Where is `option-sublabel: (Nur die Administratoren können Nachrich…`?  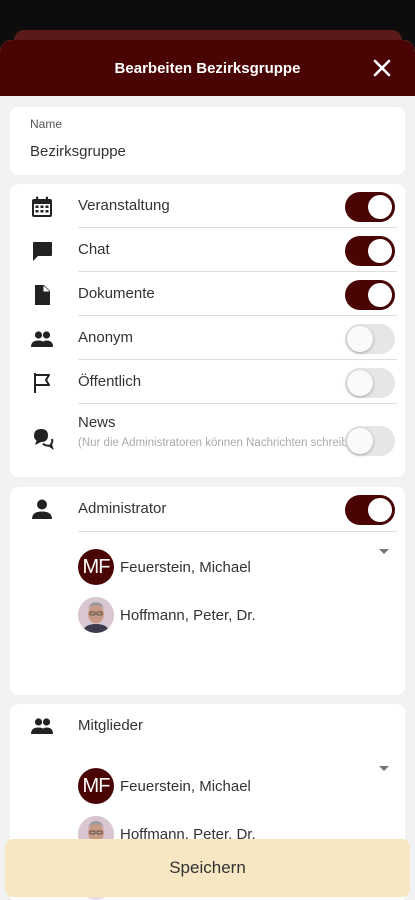
option-sublabel: (Nur die Administratoren können Nachrich… is located at coordinates (221, 443).